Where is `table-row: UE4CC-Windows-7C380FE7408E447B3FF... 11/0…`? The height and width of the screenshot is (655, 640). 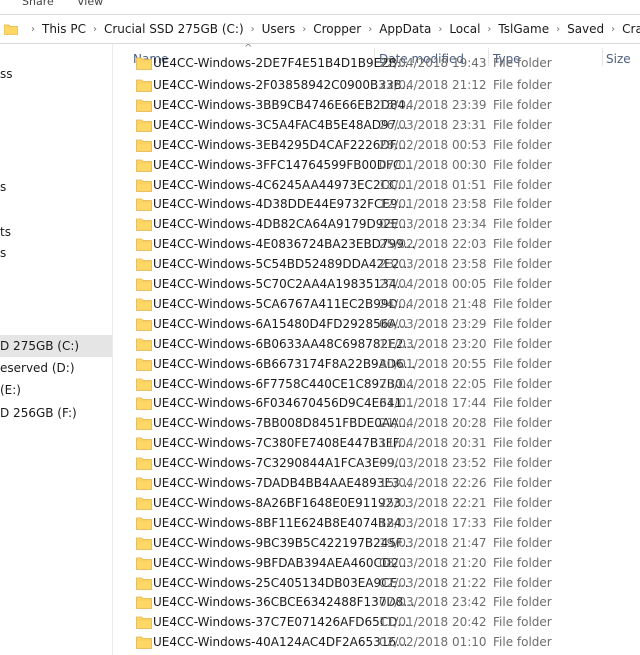 table-row: UE4CC-Windows-7C380FE7408E447B3FF... 11/0… is located at coordinates (377, 443).